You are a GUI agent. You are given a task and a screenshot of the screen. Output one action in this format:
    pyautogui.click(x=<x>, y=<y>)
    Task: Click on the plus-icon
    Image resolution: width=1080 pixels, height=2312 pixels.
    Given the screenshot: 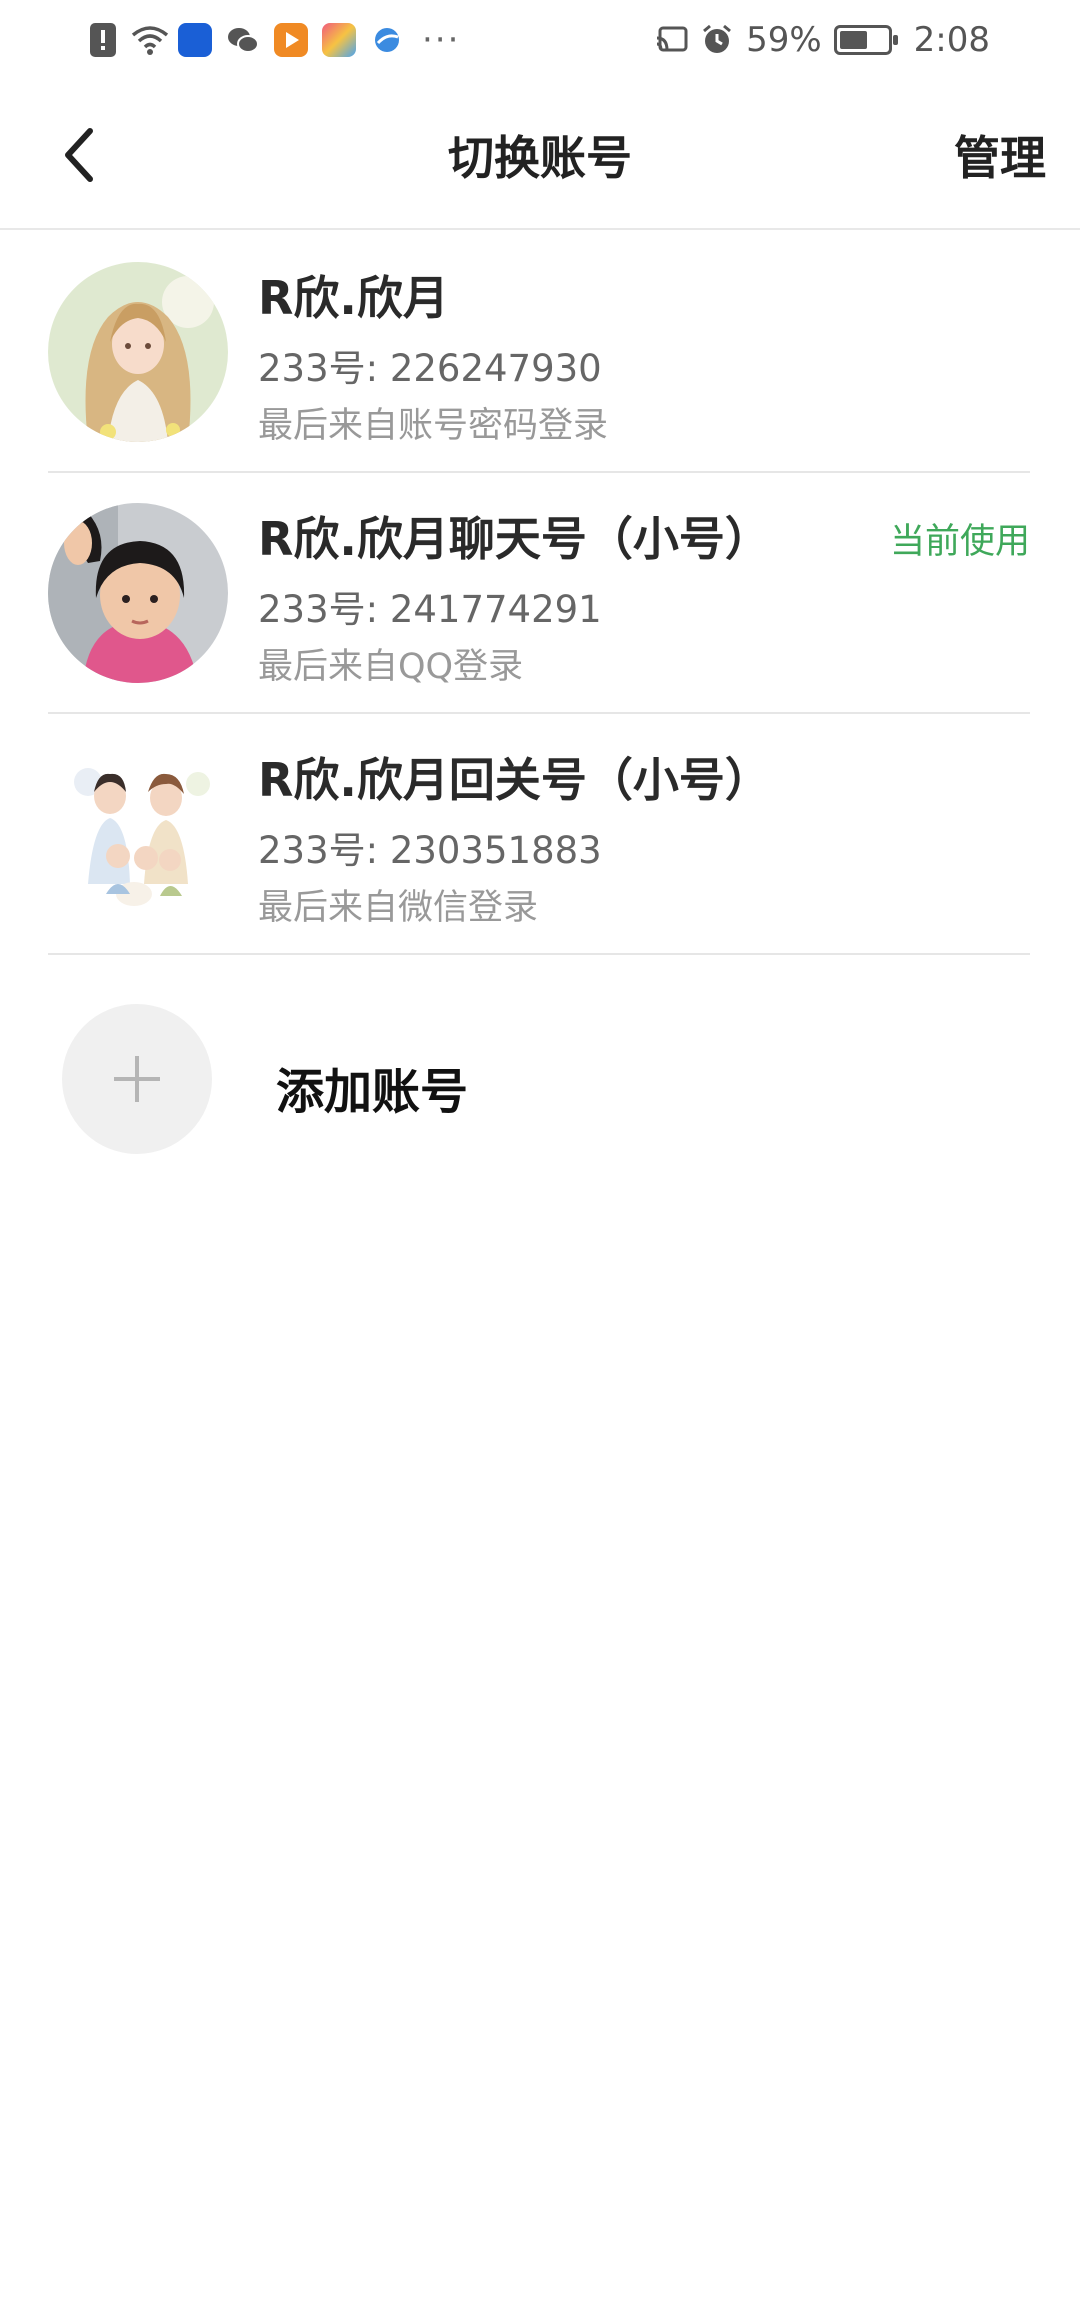 What is the action you would take?
    pyautogui.click(x=137, y=1079)
    